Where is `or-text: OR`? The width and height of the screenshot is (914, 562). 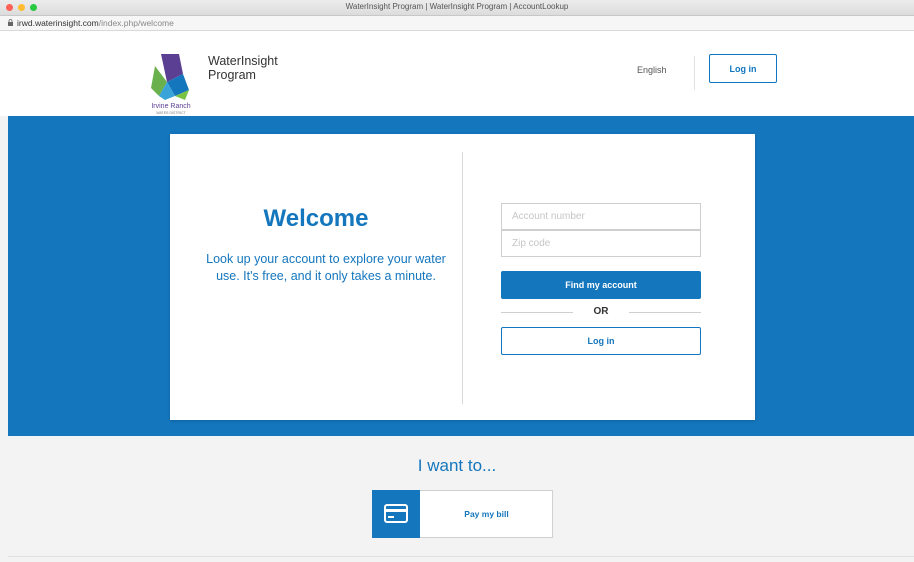 or-text: OR is located at coordinates (601, 311).